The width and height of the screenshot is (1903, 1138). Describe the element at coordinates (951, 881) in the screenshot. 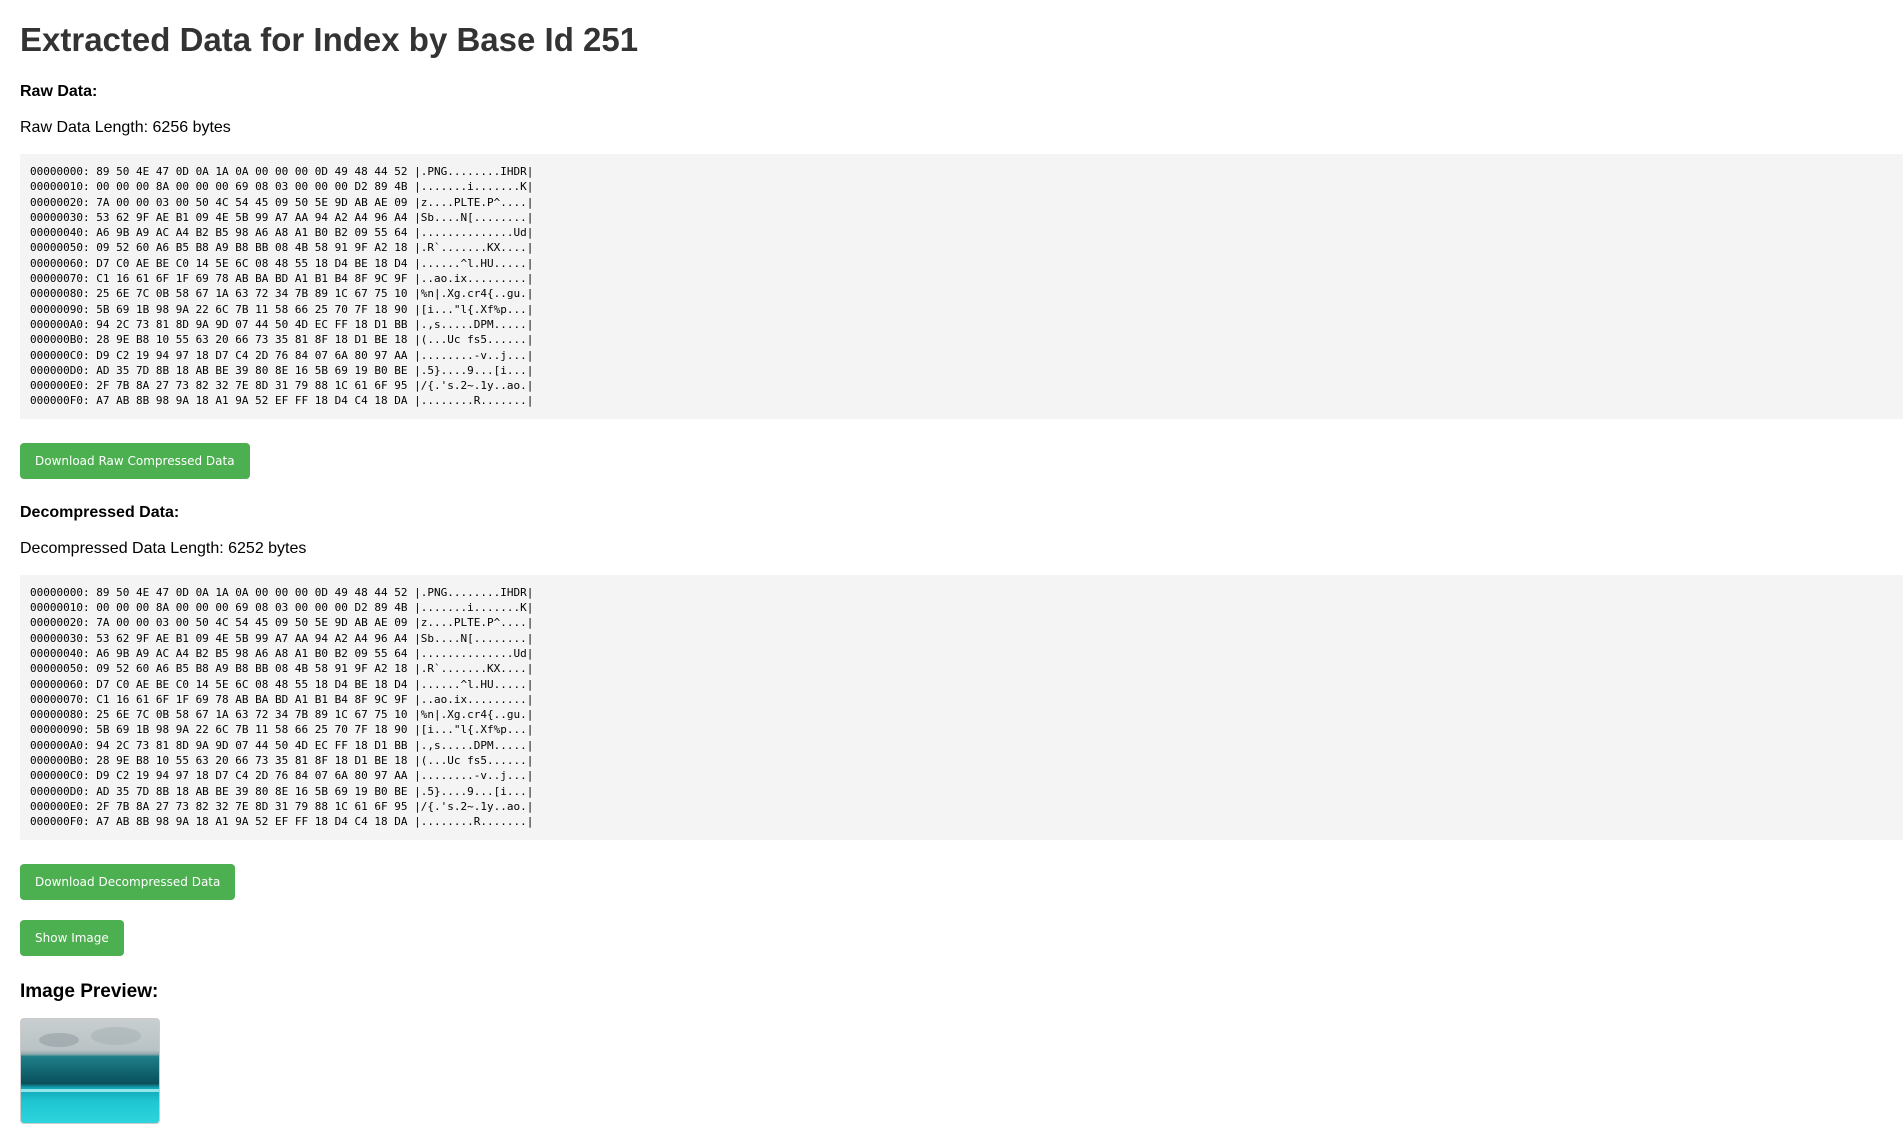

I see `decompressed-download-wrap: Download Decompressed Data` at that location.